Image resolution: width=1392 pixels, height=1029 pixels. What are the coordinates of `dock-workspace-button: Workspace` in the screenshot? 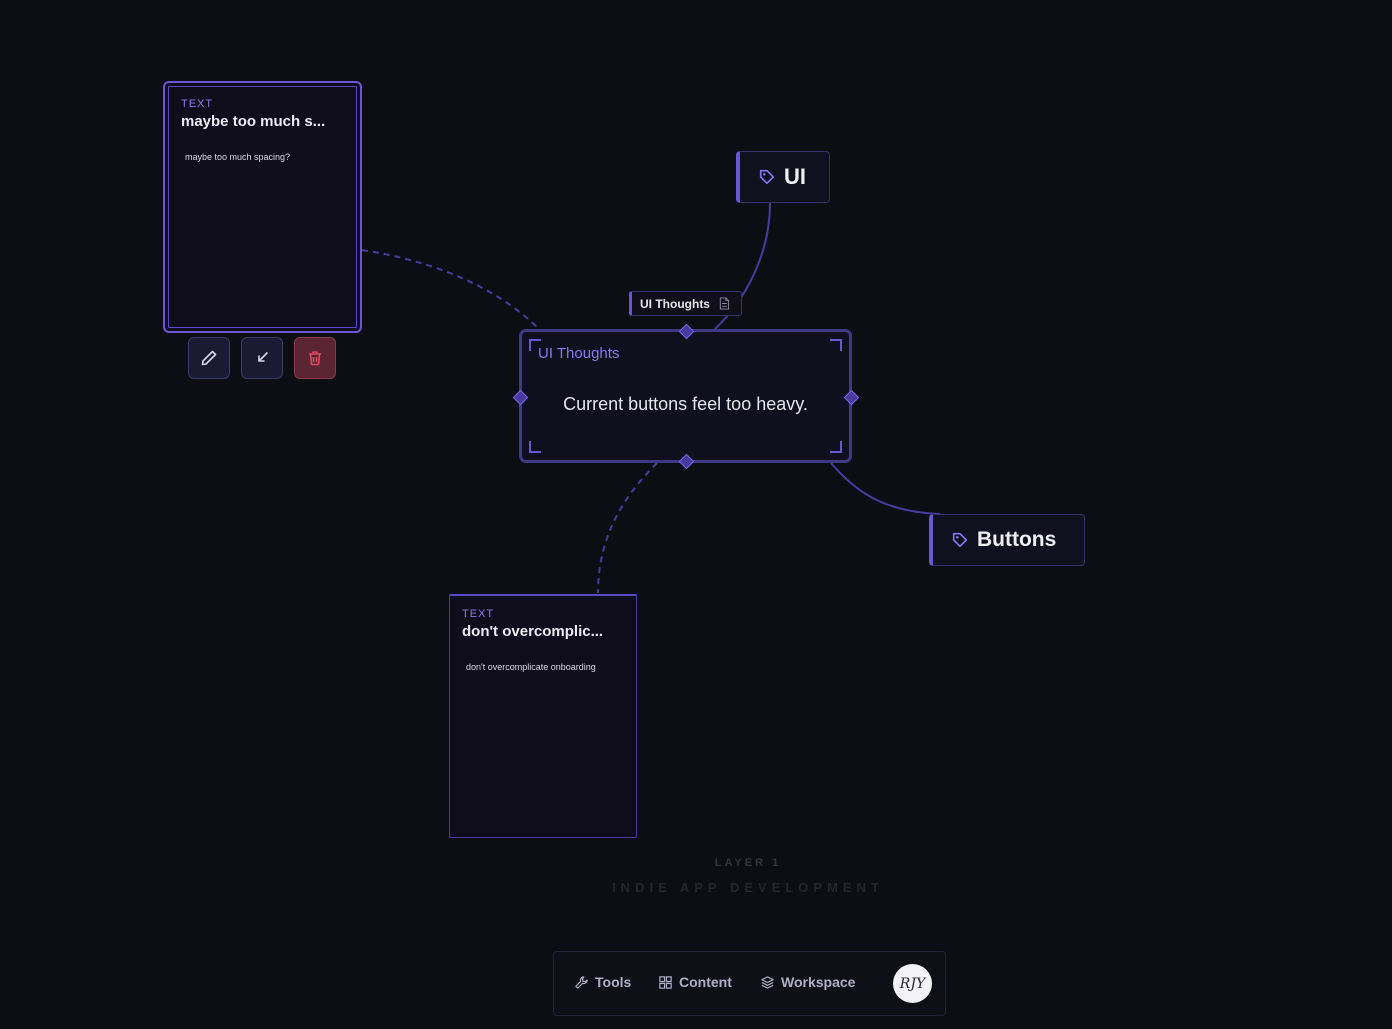 It's located at (807, 982).